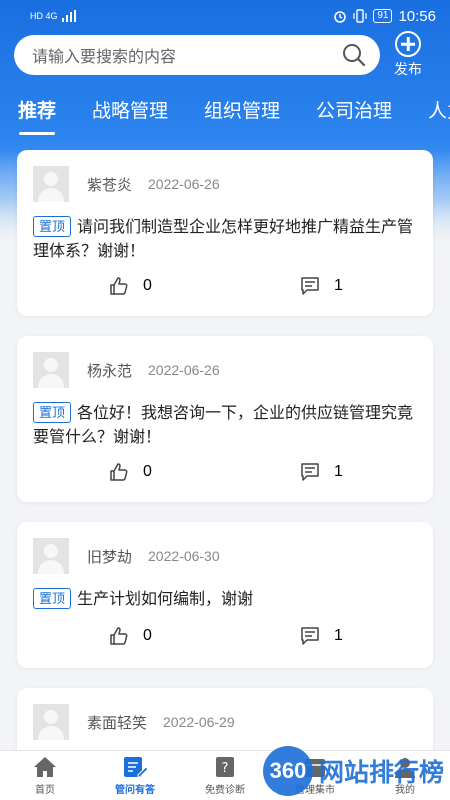 This screenshot has width=450, height=800. Describe the element at coordinates (109, 184) in the screenshot. I see `post-author: 紫苍炎` at that location.